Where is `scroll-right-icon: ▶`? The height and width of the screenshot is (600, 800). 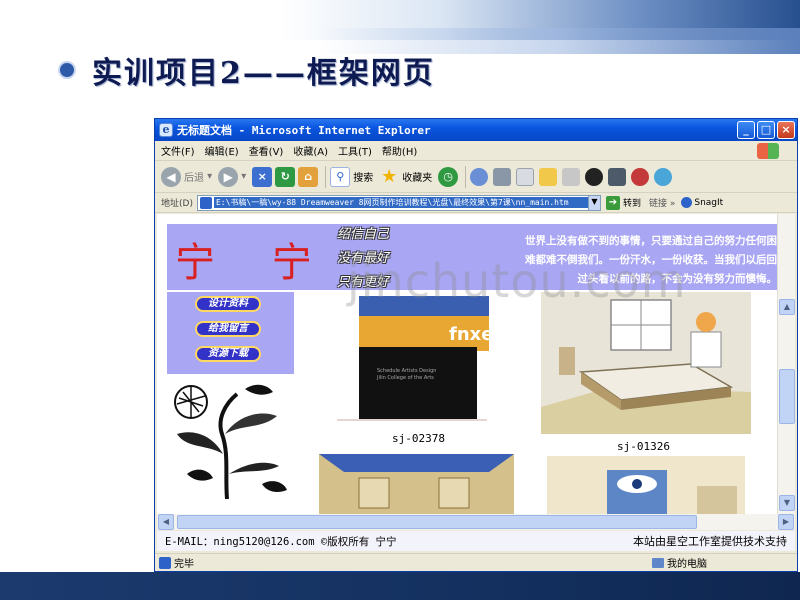 scroll-right-icon: ▶ is located at coordinates (786, 522).